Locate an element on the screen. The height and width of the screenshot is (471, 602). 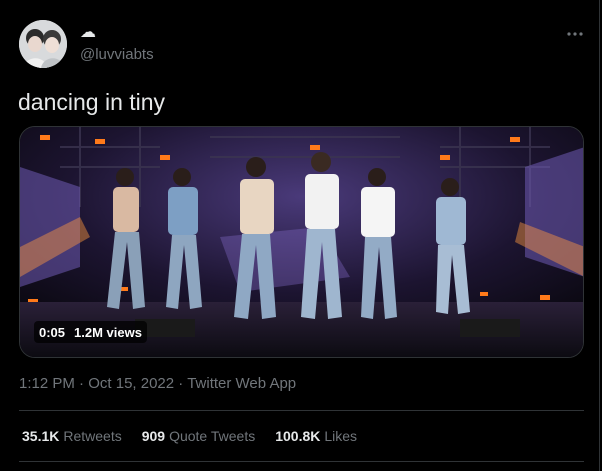
video-duration: 0:05 is located at coordinates (52, 332).